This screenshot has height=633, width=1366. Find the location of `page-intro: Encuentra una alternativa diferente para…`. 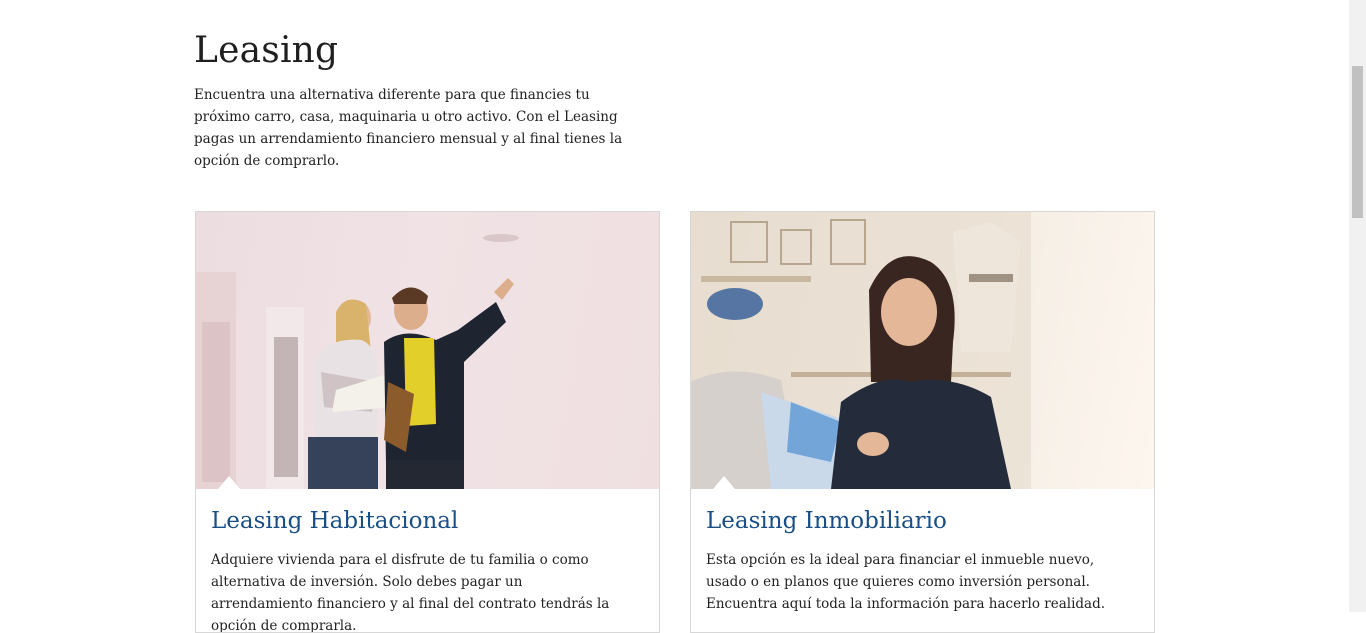

page-intro: Encuentra una alternativa diferente para… is located at coordinates (408, 128).